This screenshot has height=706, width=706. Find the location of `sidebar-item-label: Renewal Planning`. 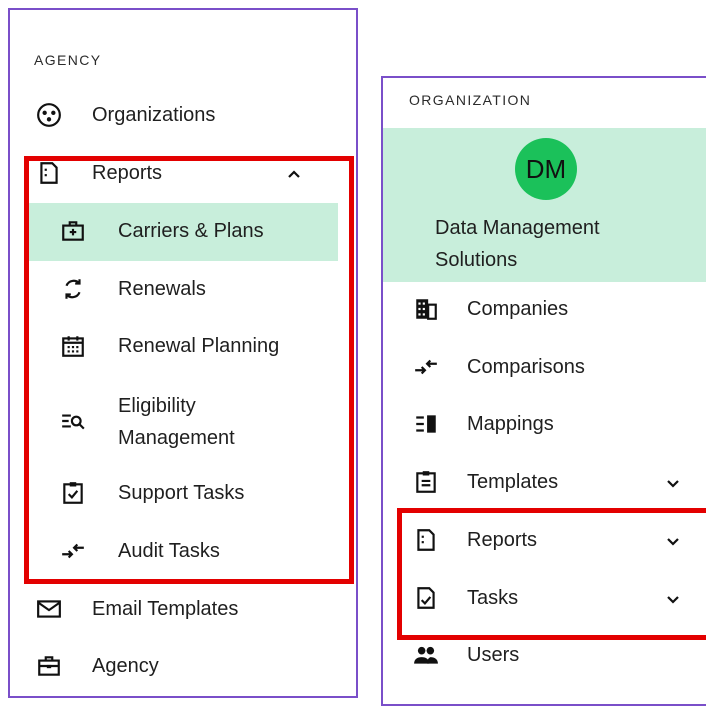

sidebar-item-label: Renewal Planning is located at coordinates (199, 346).